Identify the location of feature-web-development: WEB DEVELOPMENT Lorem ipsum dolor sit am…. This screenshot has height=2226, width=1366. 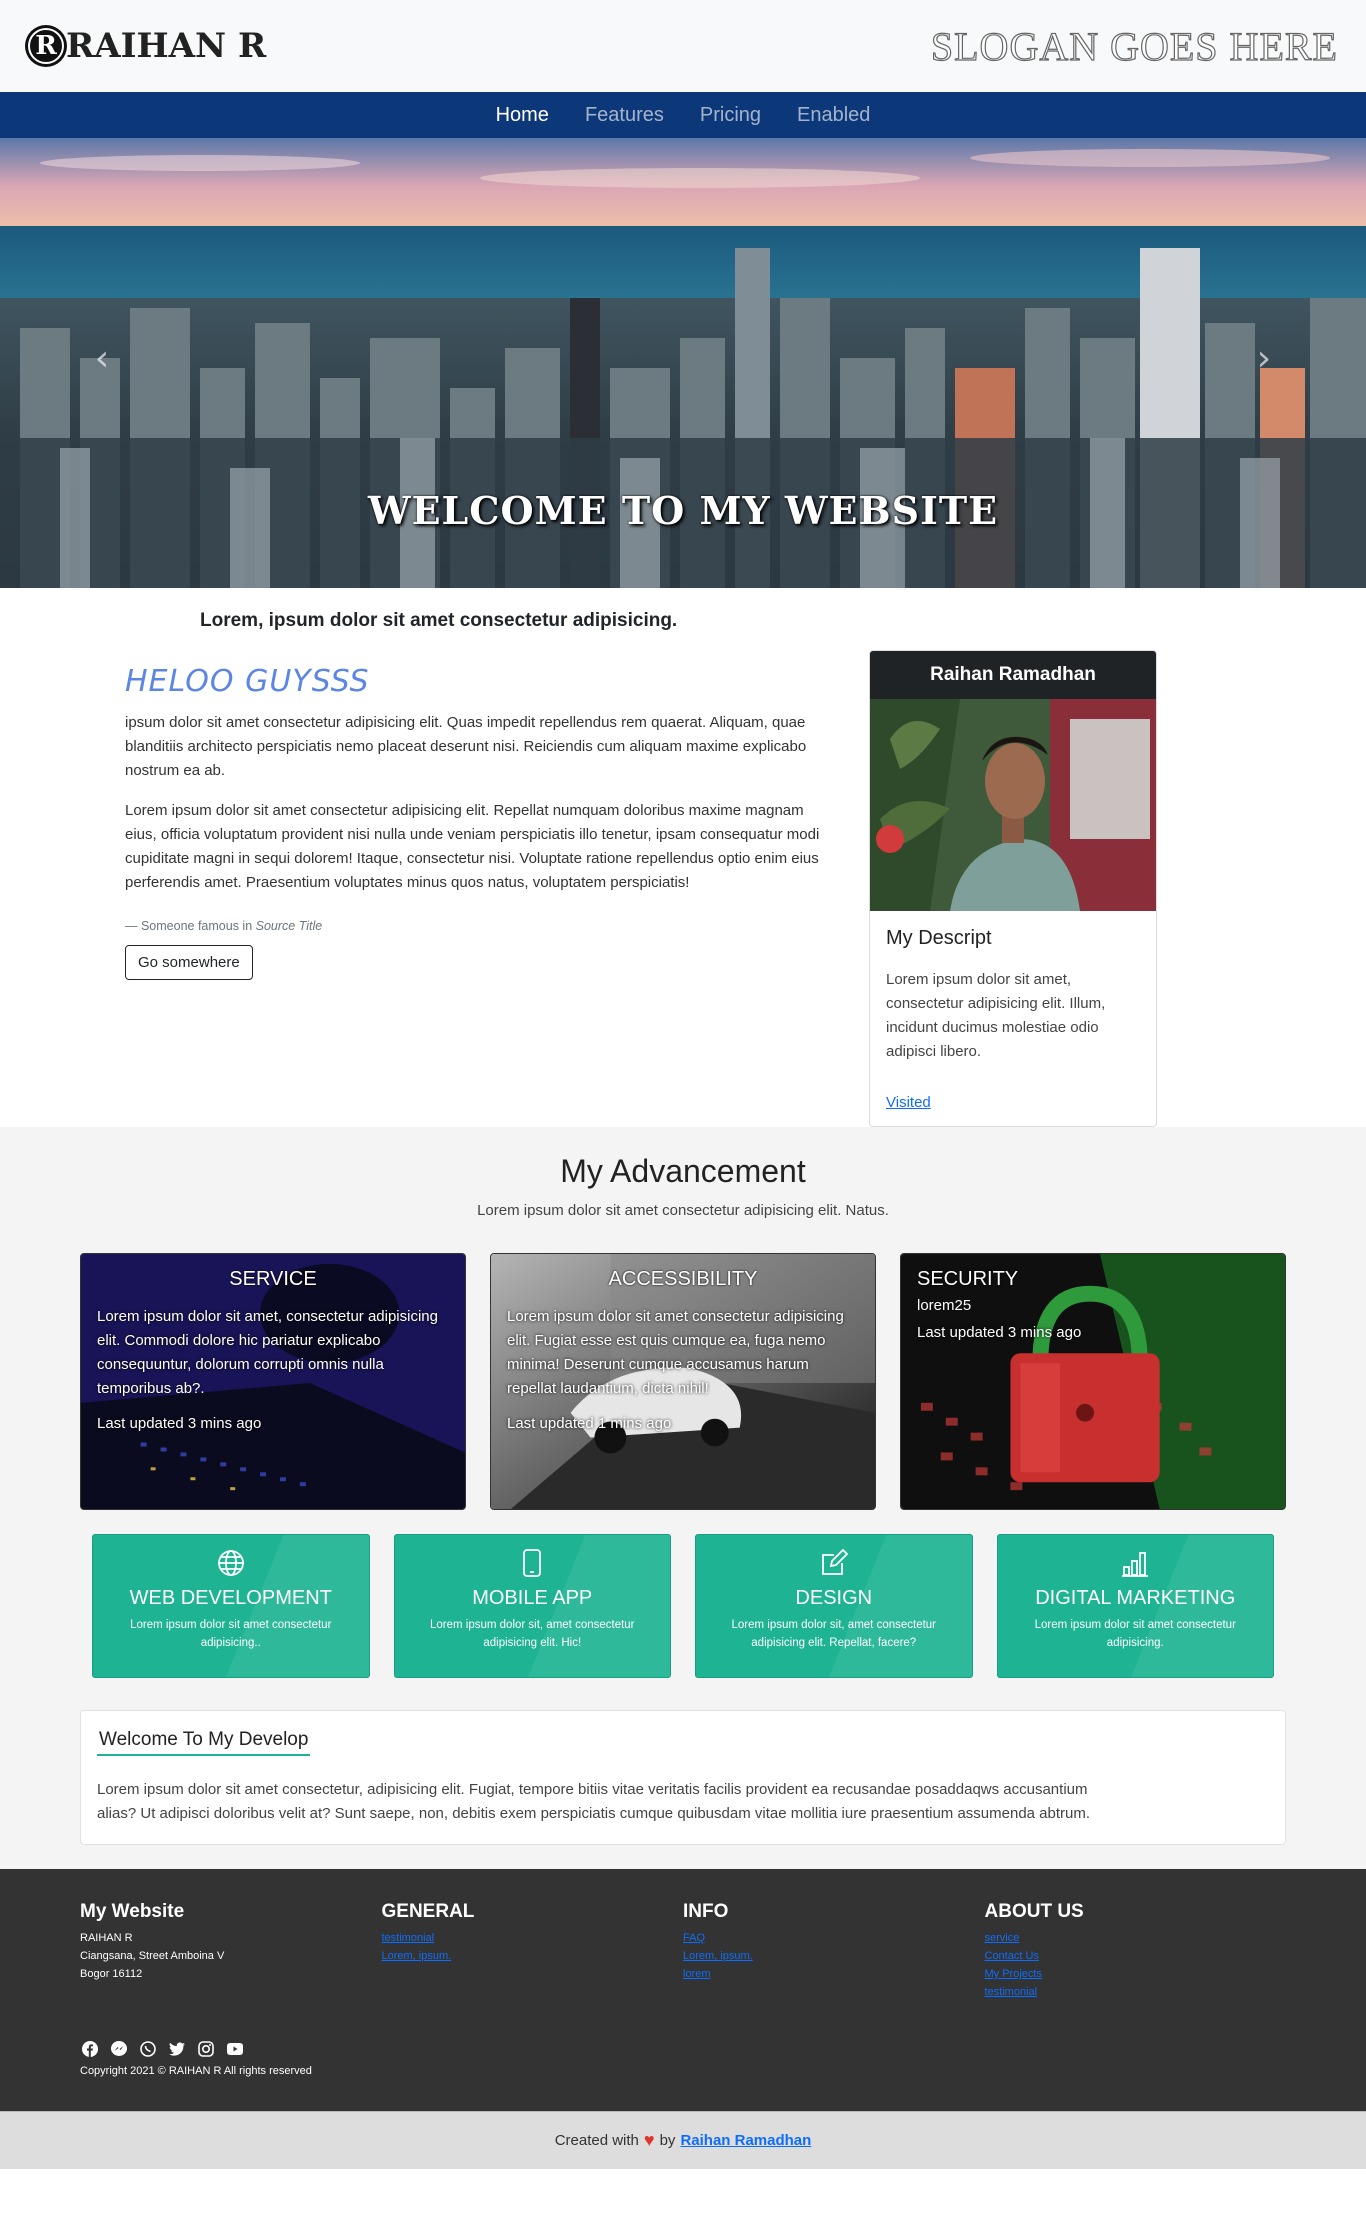
(231, 1606).